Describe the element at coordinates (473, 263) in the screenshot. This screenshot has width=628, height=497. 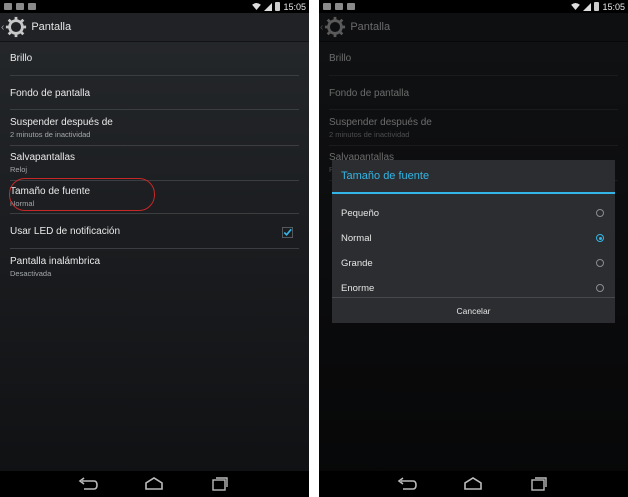
I see `option-grande: Grande` at that location.